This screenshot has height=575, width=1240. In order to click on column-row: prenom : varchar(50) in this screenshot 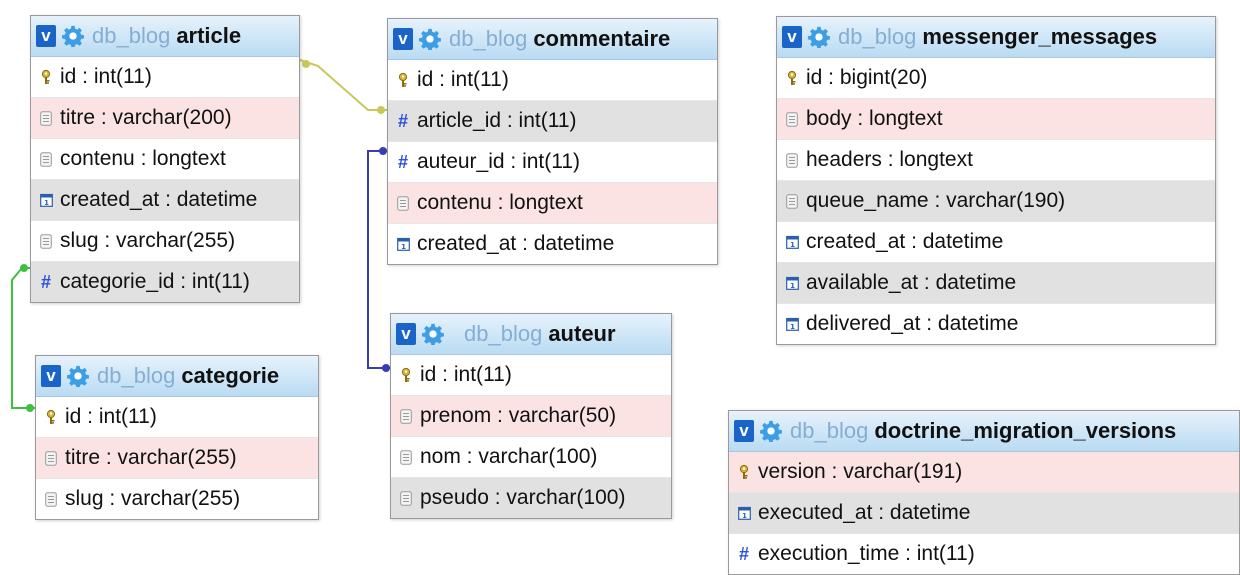, I will do `click(531, 416)`.